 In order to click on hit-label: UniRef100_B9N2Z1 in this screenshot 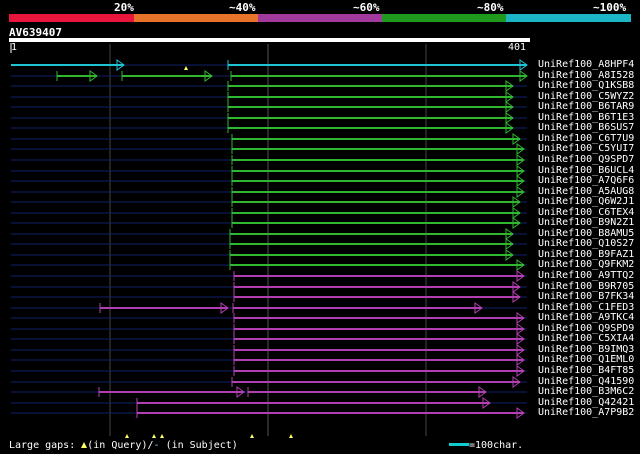, I will do `click(586, 223)`.